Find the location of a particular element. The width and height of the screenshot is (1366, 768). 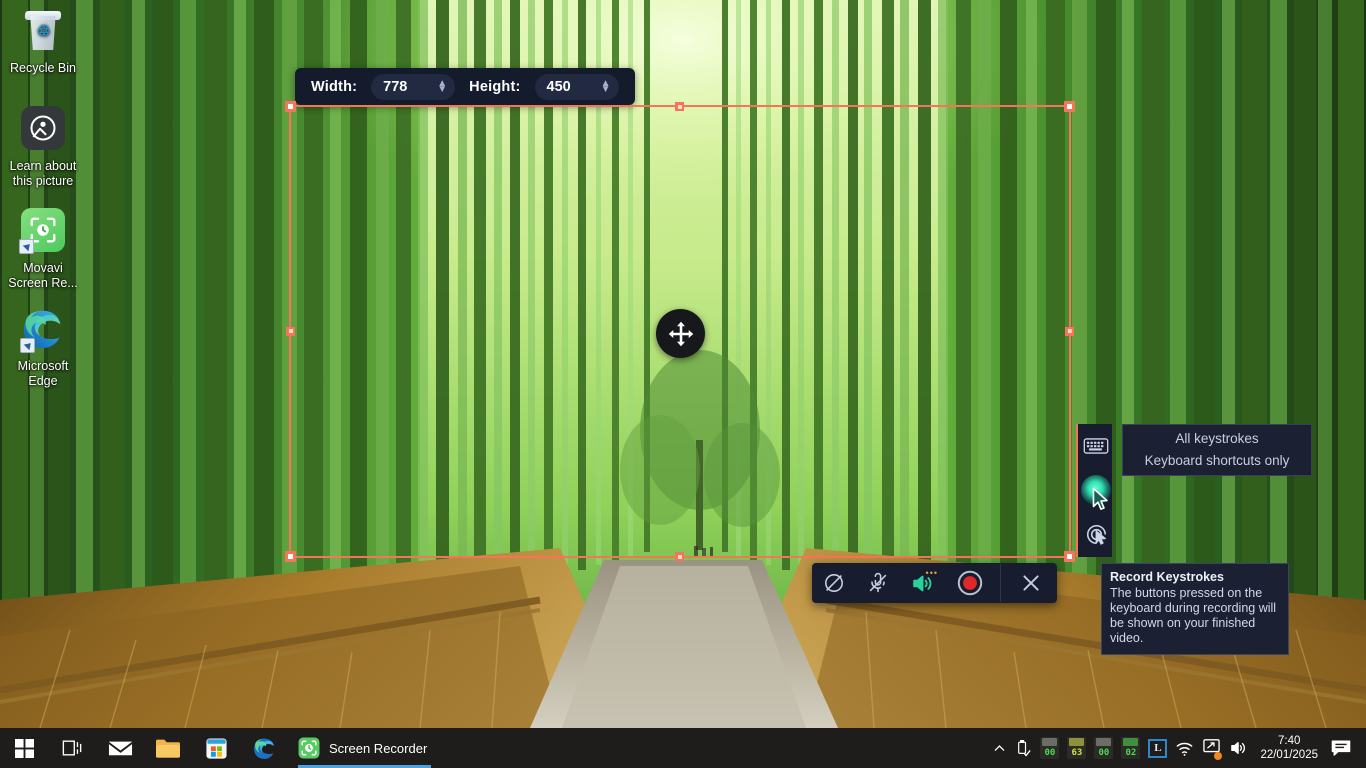

store-icon is located at coordinates (216, 748).